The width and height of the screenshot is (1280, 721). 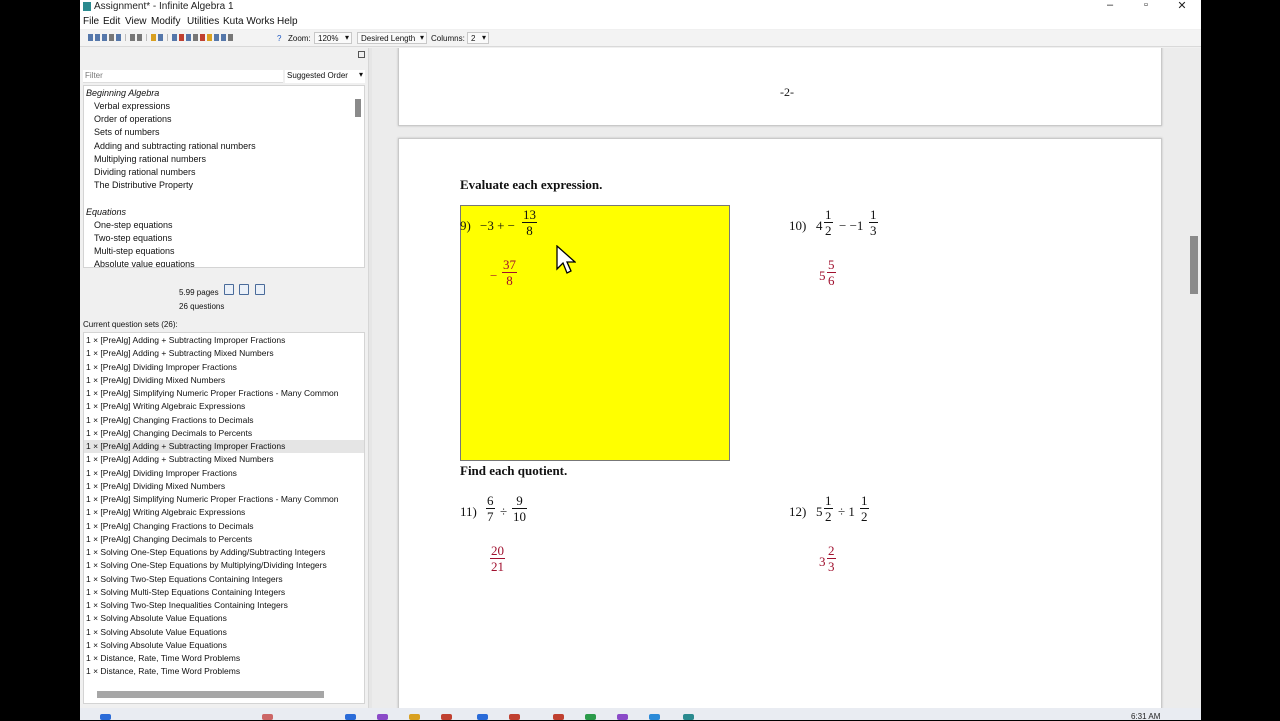 I want to click on dropdown-icon, so click(x=188, y=37).